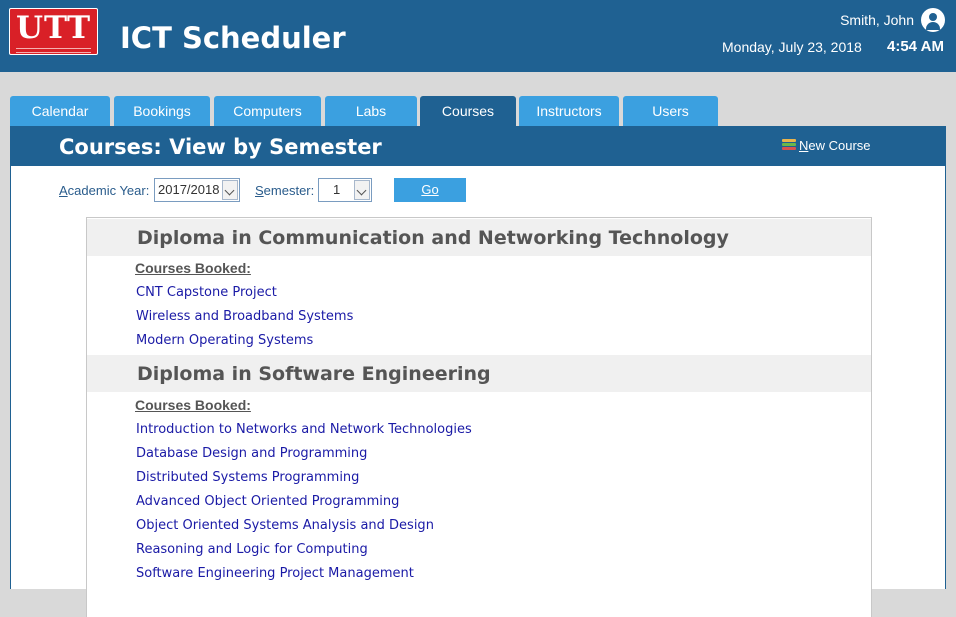  I want to click on semester-label: Semester:, so click(284, 191).